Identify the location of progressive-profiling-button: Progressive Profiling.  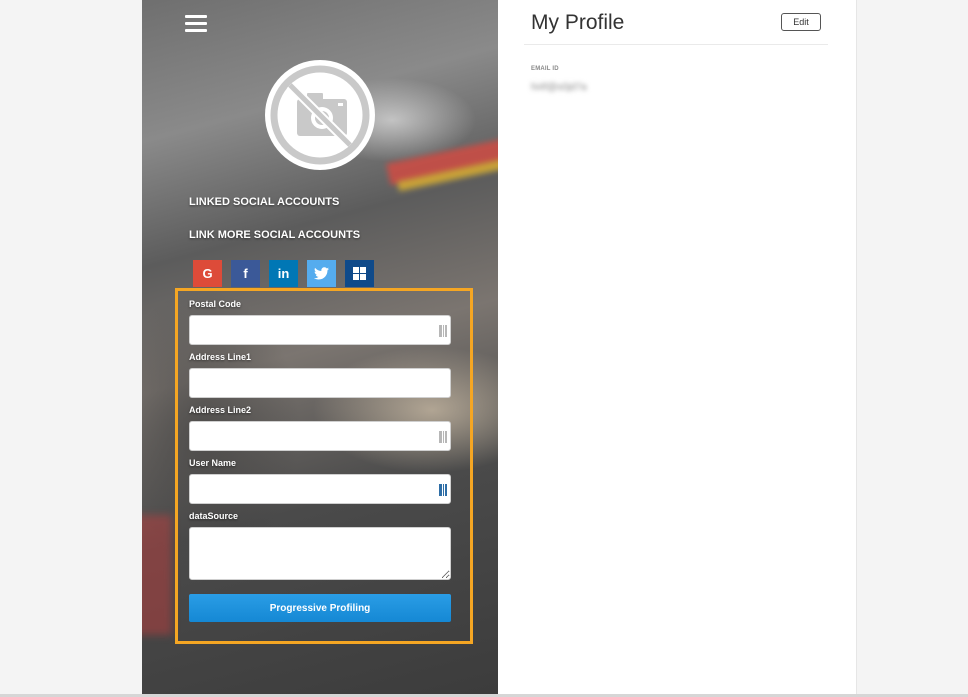
(320, 608).